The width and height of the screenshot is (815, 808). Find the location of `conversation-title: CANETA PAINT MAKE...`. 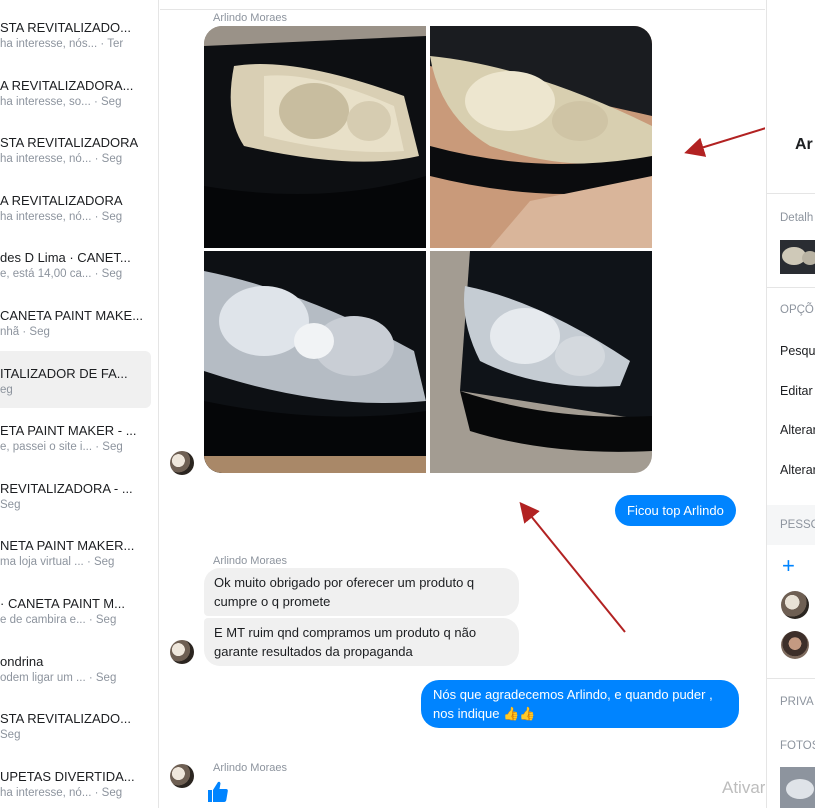

conversation-title: CANETA PAINT MAKE... is located at coordinates (72, 315).